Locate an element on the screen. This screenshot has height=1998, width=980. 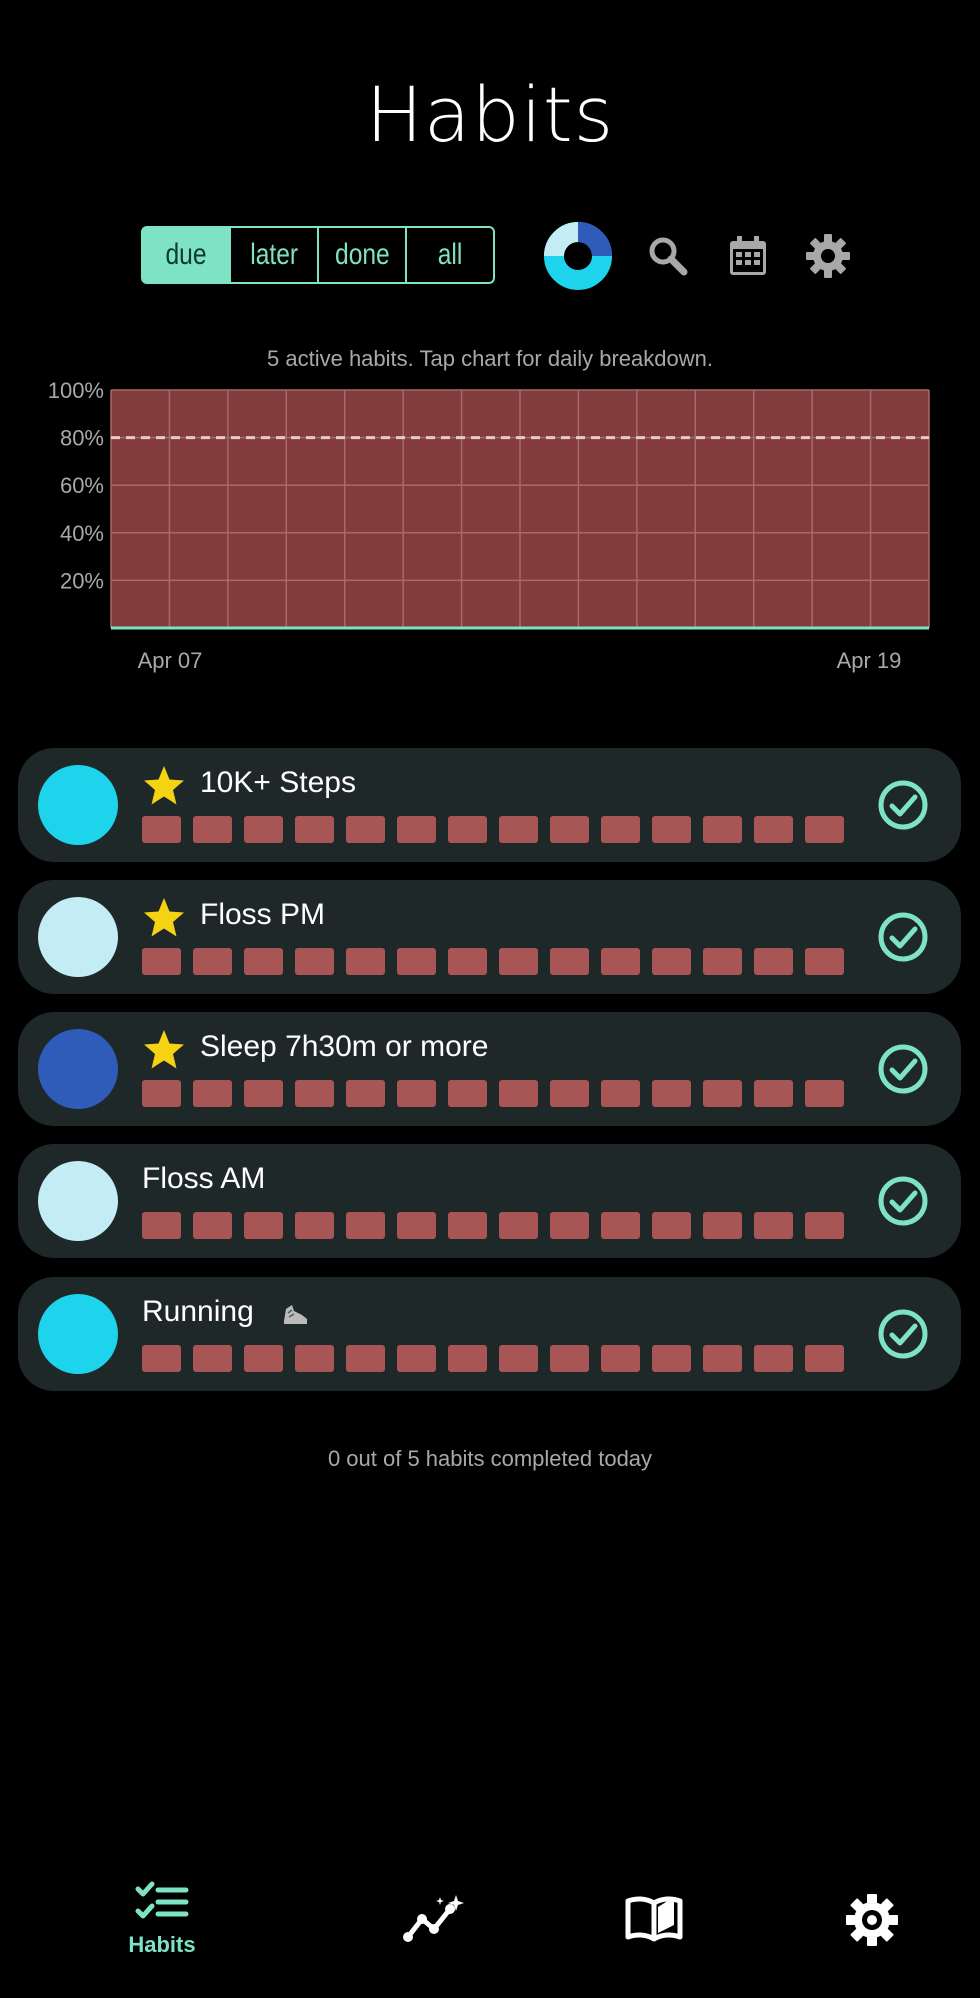
filter-segmented-control: due later done all is located at coordinates (318, 255).